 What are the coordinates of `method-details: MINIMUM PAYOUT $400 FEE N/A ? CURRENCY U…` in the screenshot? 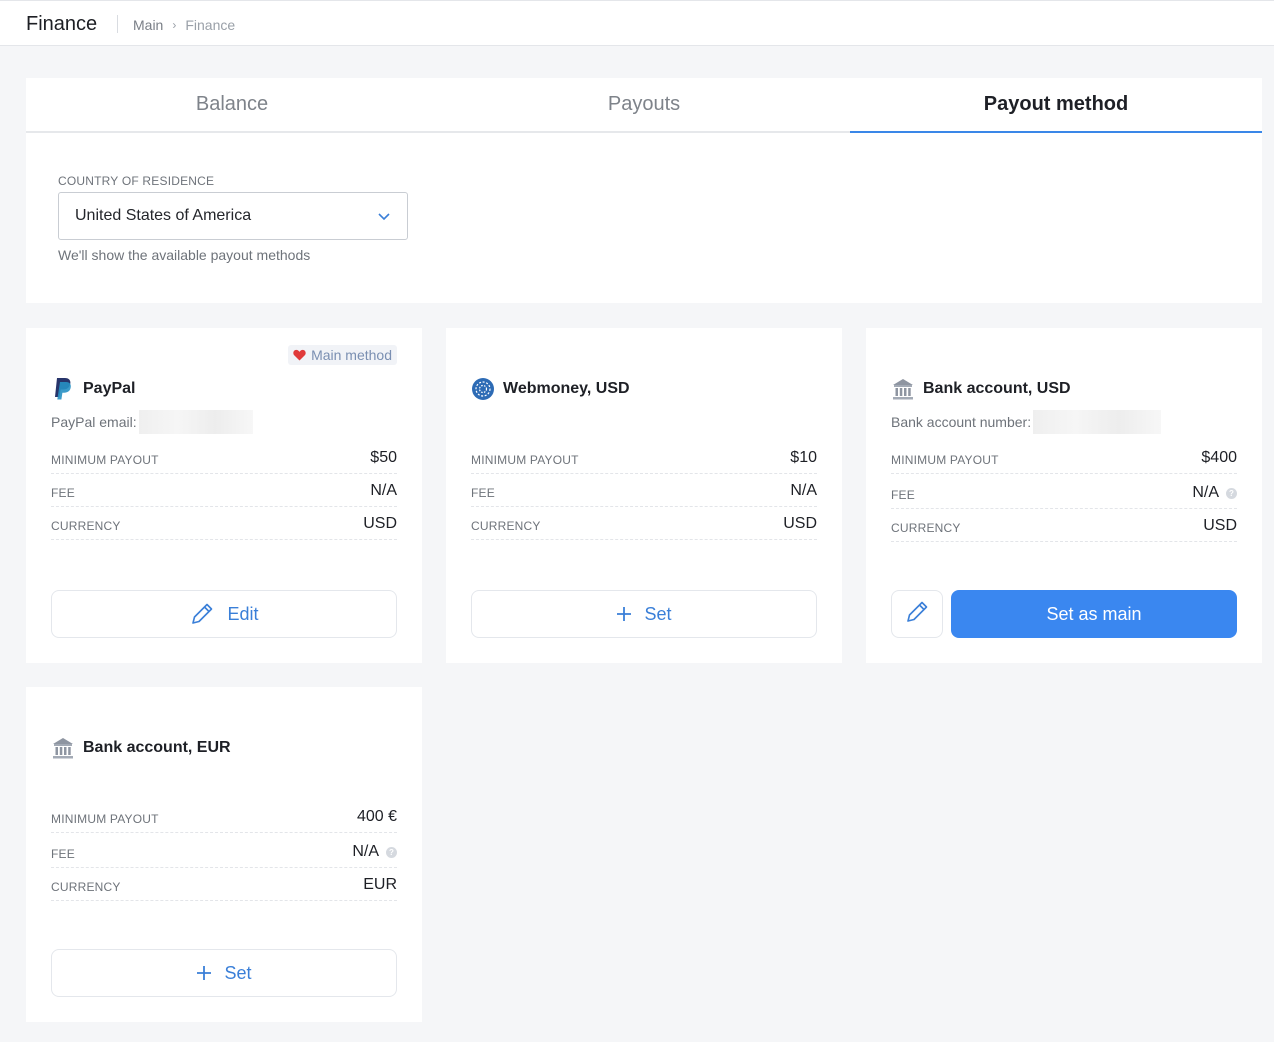 It's located at (1064, 491).